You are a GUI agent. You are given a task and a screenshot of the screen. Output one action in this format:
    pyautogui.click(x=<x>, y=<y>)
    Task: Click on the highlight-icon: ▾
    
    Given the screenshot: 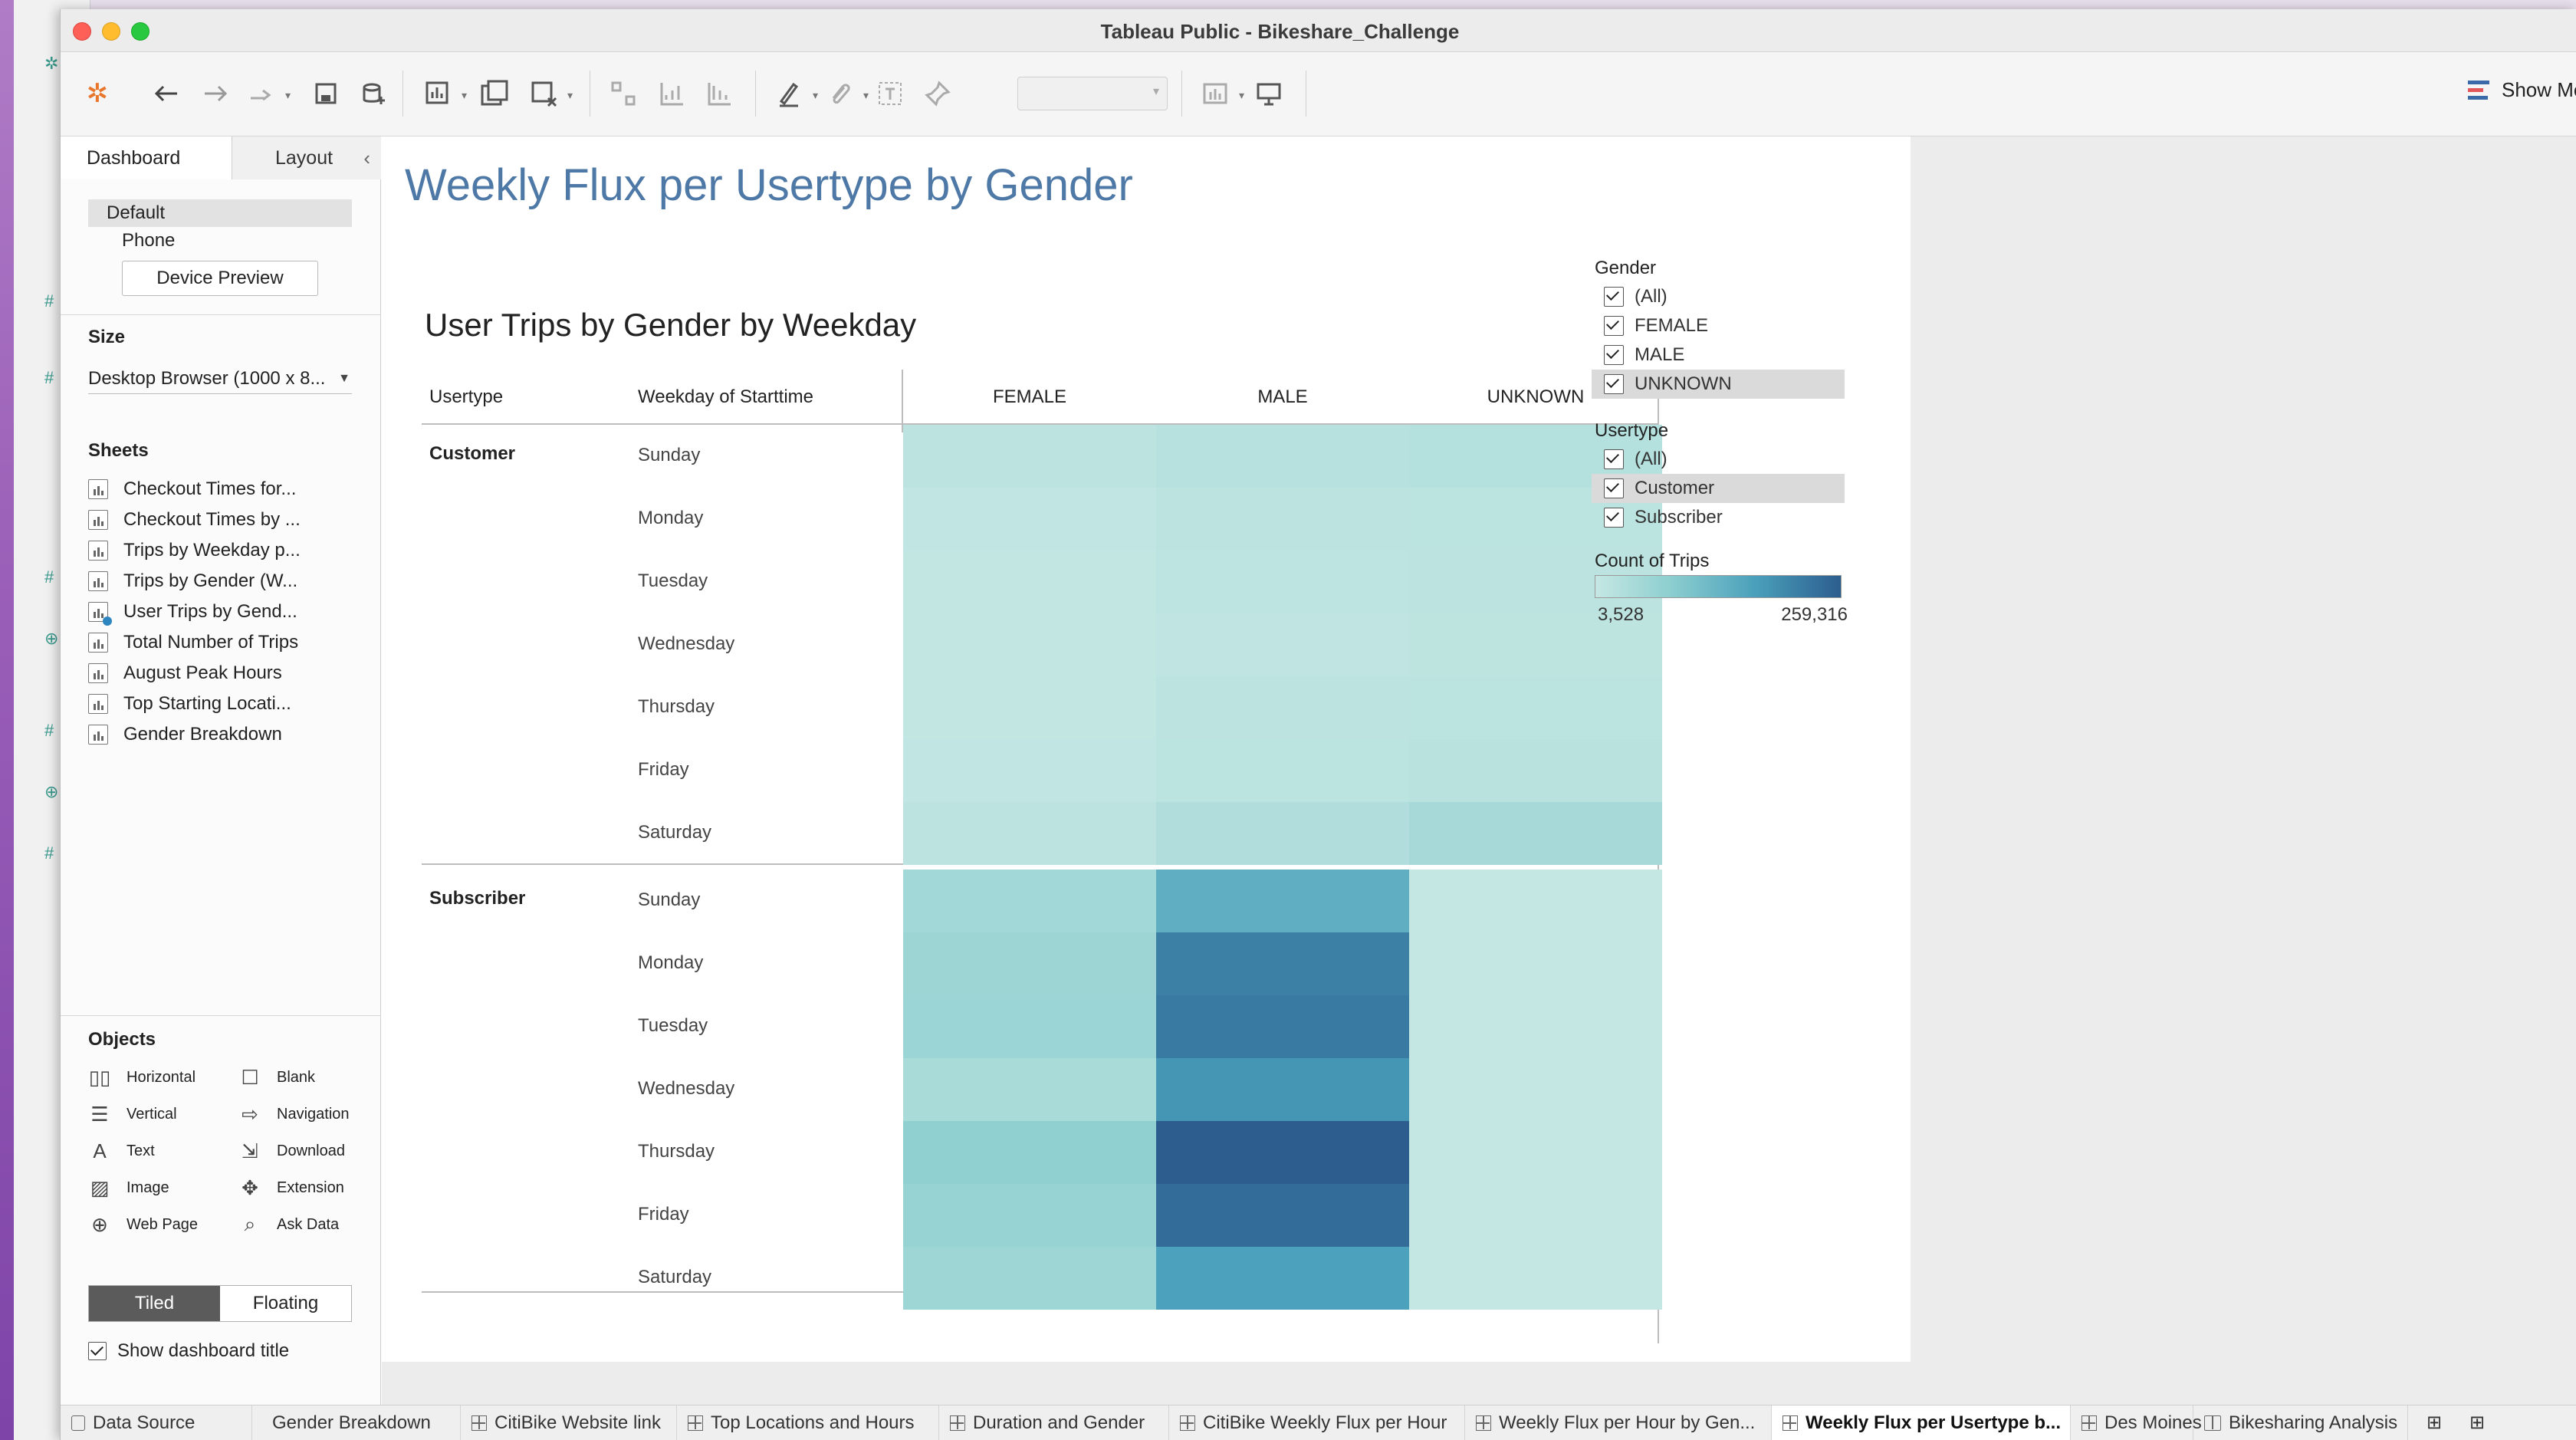 What is the action you would take?
    pyautogui.click(x=793, y=93)
    